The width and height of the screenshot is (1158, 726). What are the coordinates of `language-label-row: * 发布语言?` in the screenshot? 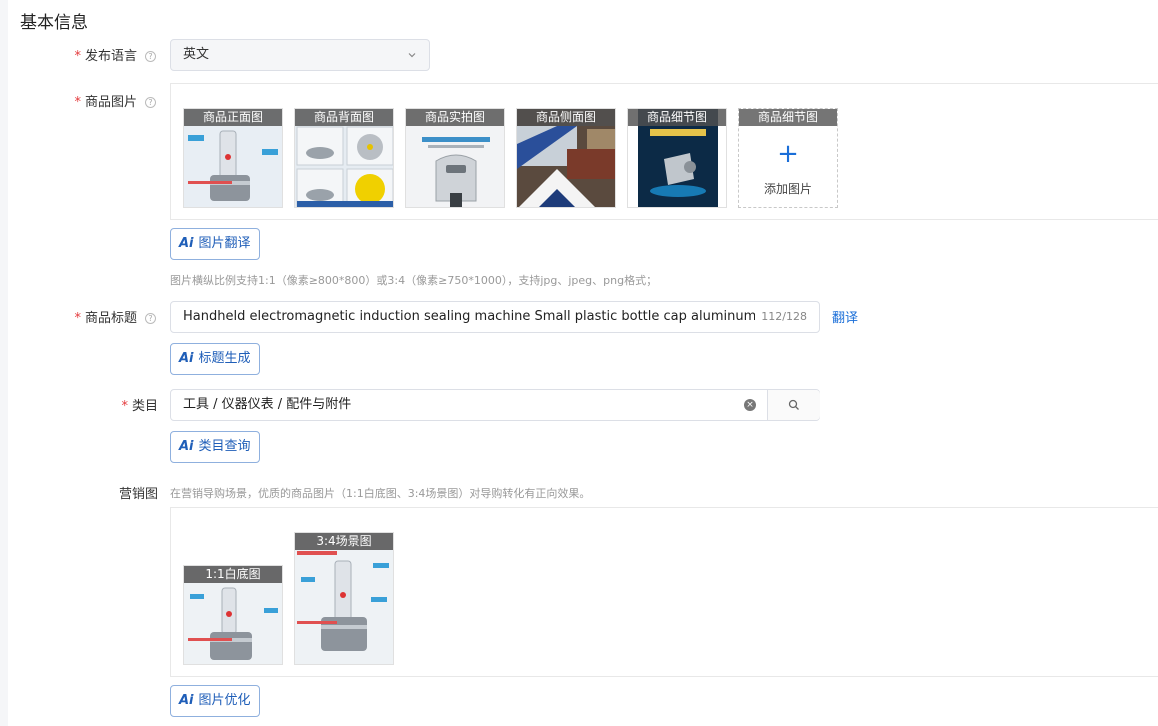 It's located at (115, 54).